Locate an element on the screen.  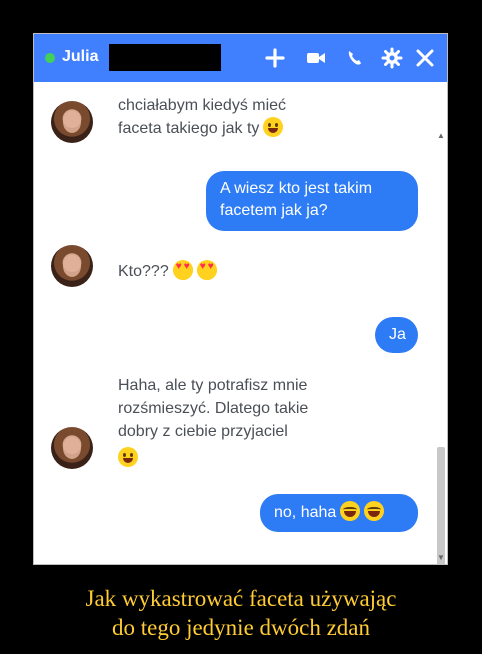
message-incoming-3: Kto??? is located at coordinates (167, 271).